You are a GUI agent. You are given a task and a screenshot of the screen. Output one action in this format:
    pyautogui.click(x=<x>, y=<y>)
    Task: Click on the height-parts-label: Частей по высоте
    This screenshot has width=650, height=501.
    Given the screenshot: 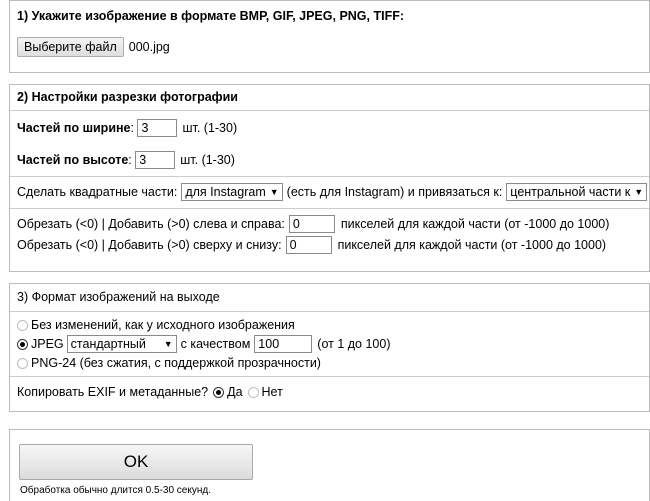 What is the action you would take?
    pyautogui.click(x=73, y=160)
    